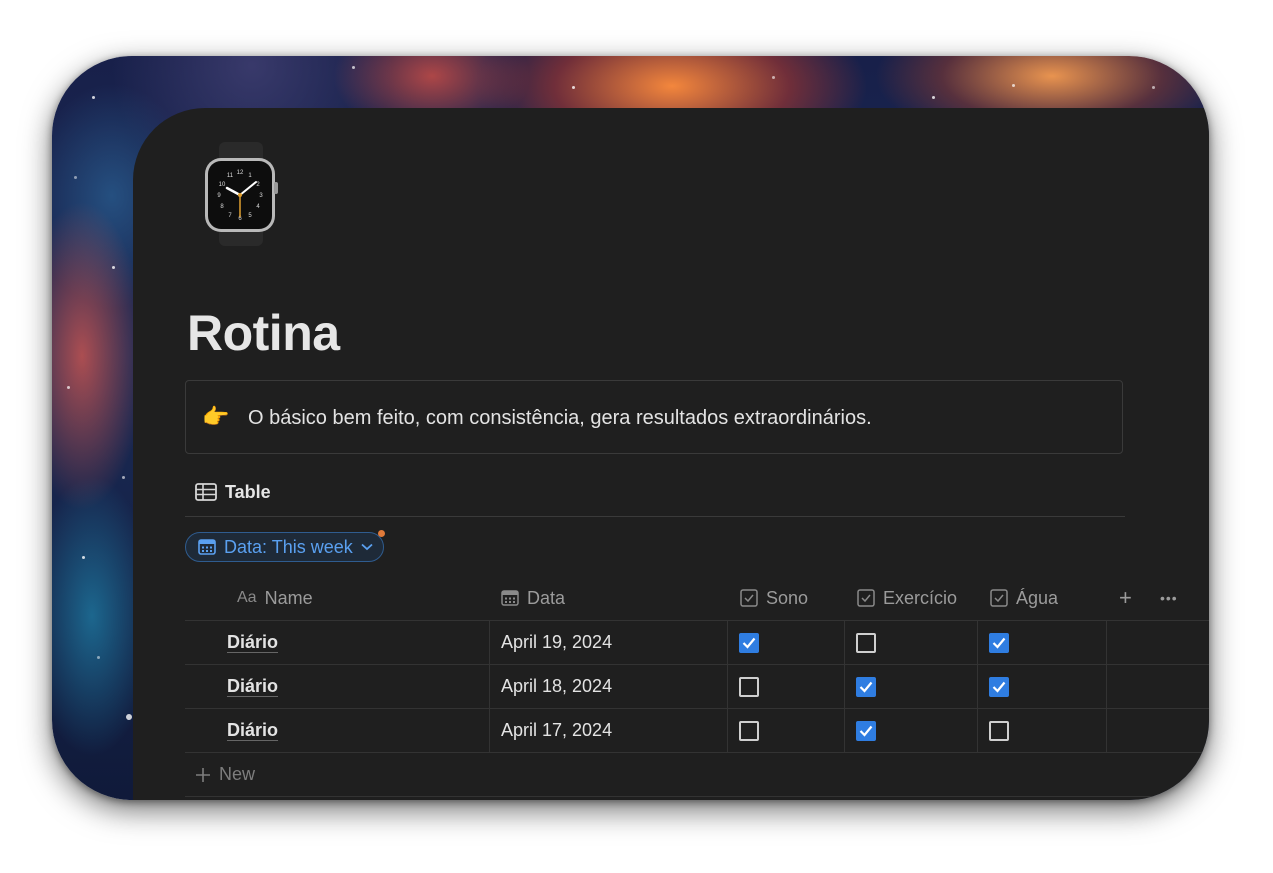  I want to click on table-row: Diário April 19, 2024, so click(697, 643).